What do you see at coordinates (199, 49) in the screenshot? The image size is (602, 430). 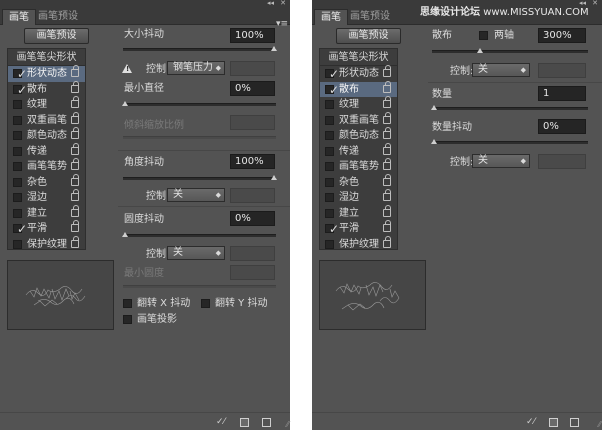 I see `size-jitter-slider` at bounding box center [199, 49].